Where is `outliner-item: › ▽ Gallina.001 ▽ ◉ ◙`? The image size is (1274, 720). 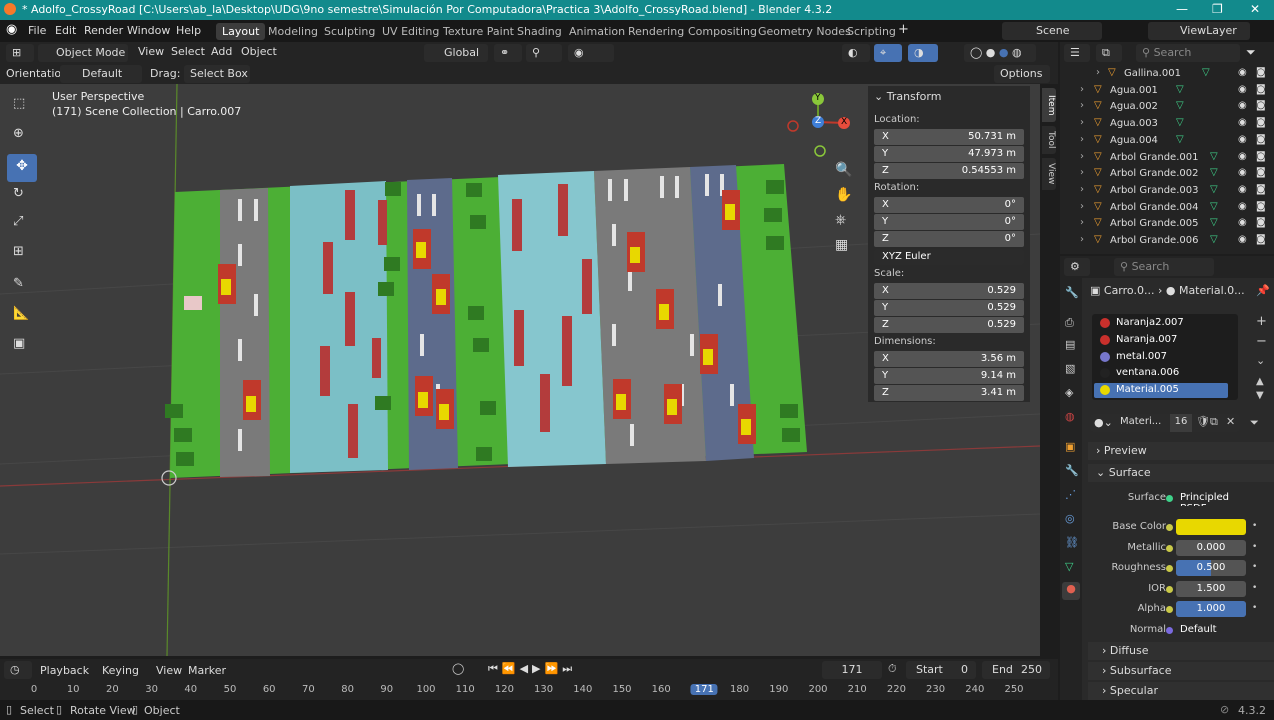 outliner-item: › ▽ Gallina.001 ▽ ◉ ◙ is located at coordinates (1167, 74).